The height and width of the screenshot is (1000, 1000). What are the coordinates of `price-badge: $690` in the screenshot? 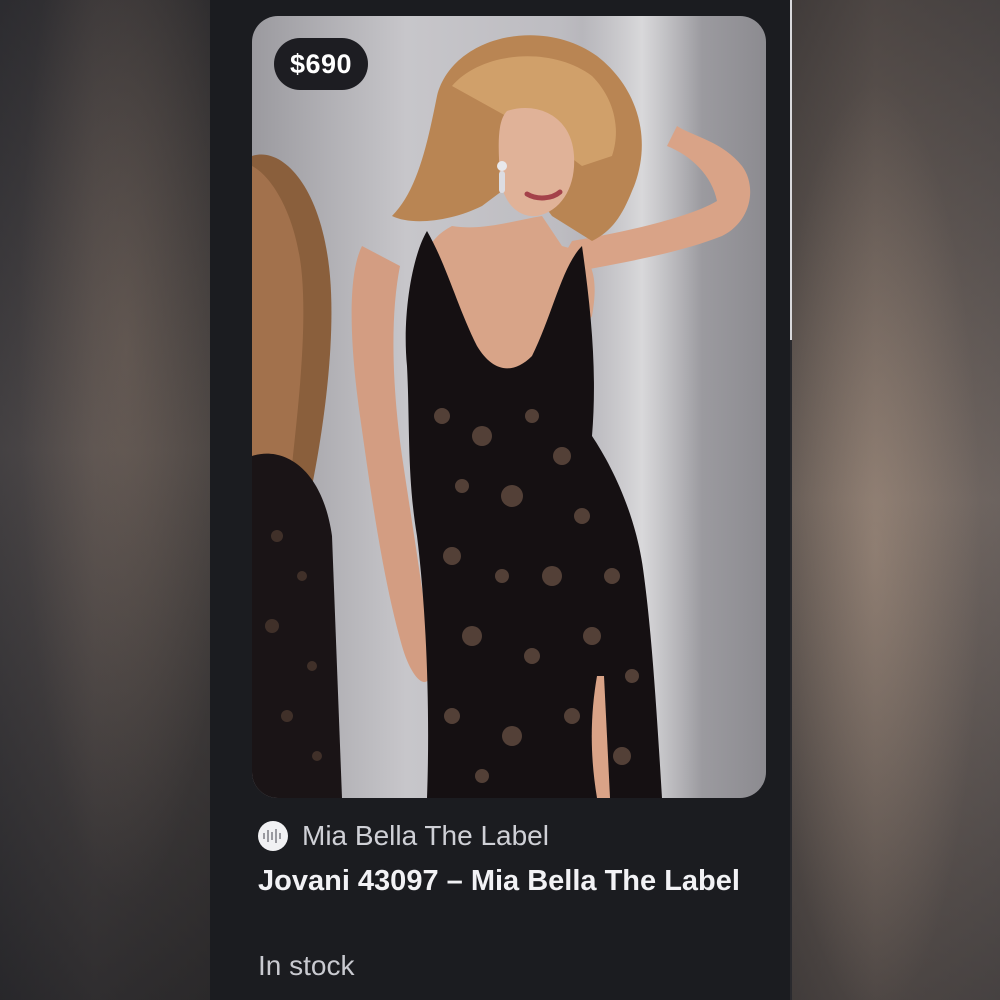 It's located at (321, 64).